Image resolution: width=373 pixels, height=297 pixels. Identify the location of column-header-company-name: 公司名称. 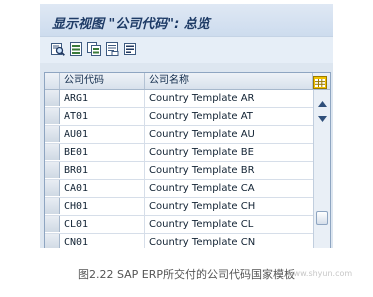
(229, 81).